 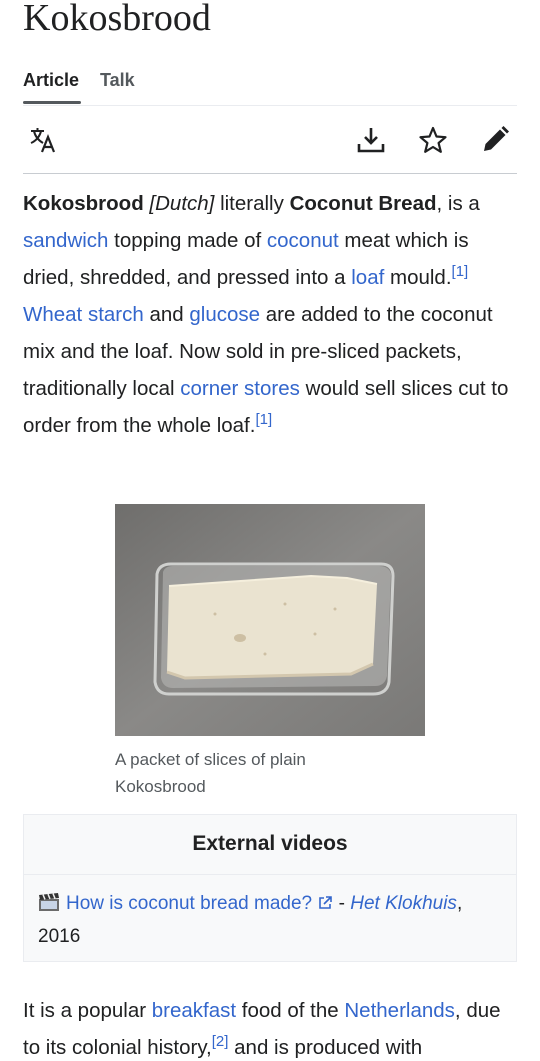 I want to click on text-run: and is produced with, so click(x=325, y=1047).